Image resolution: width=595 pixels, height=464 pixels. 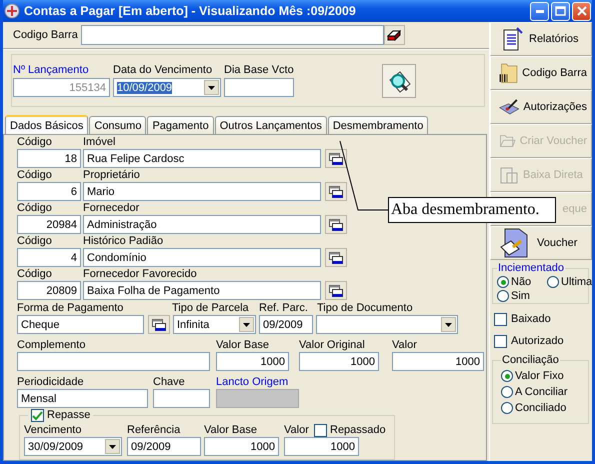 What do you see at coordinates (202, 290) in the screenshot?
I see `text-field: Baixa Folha de Pagamento` at bounding box center [202, 290].